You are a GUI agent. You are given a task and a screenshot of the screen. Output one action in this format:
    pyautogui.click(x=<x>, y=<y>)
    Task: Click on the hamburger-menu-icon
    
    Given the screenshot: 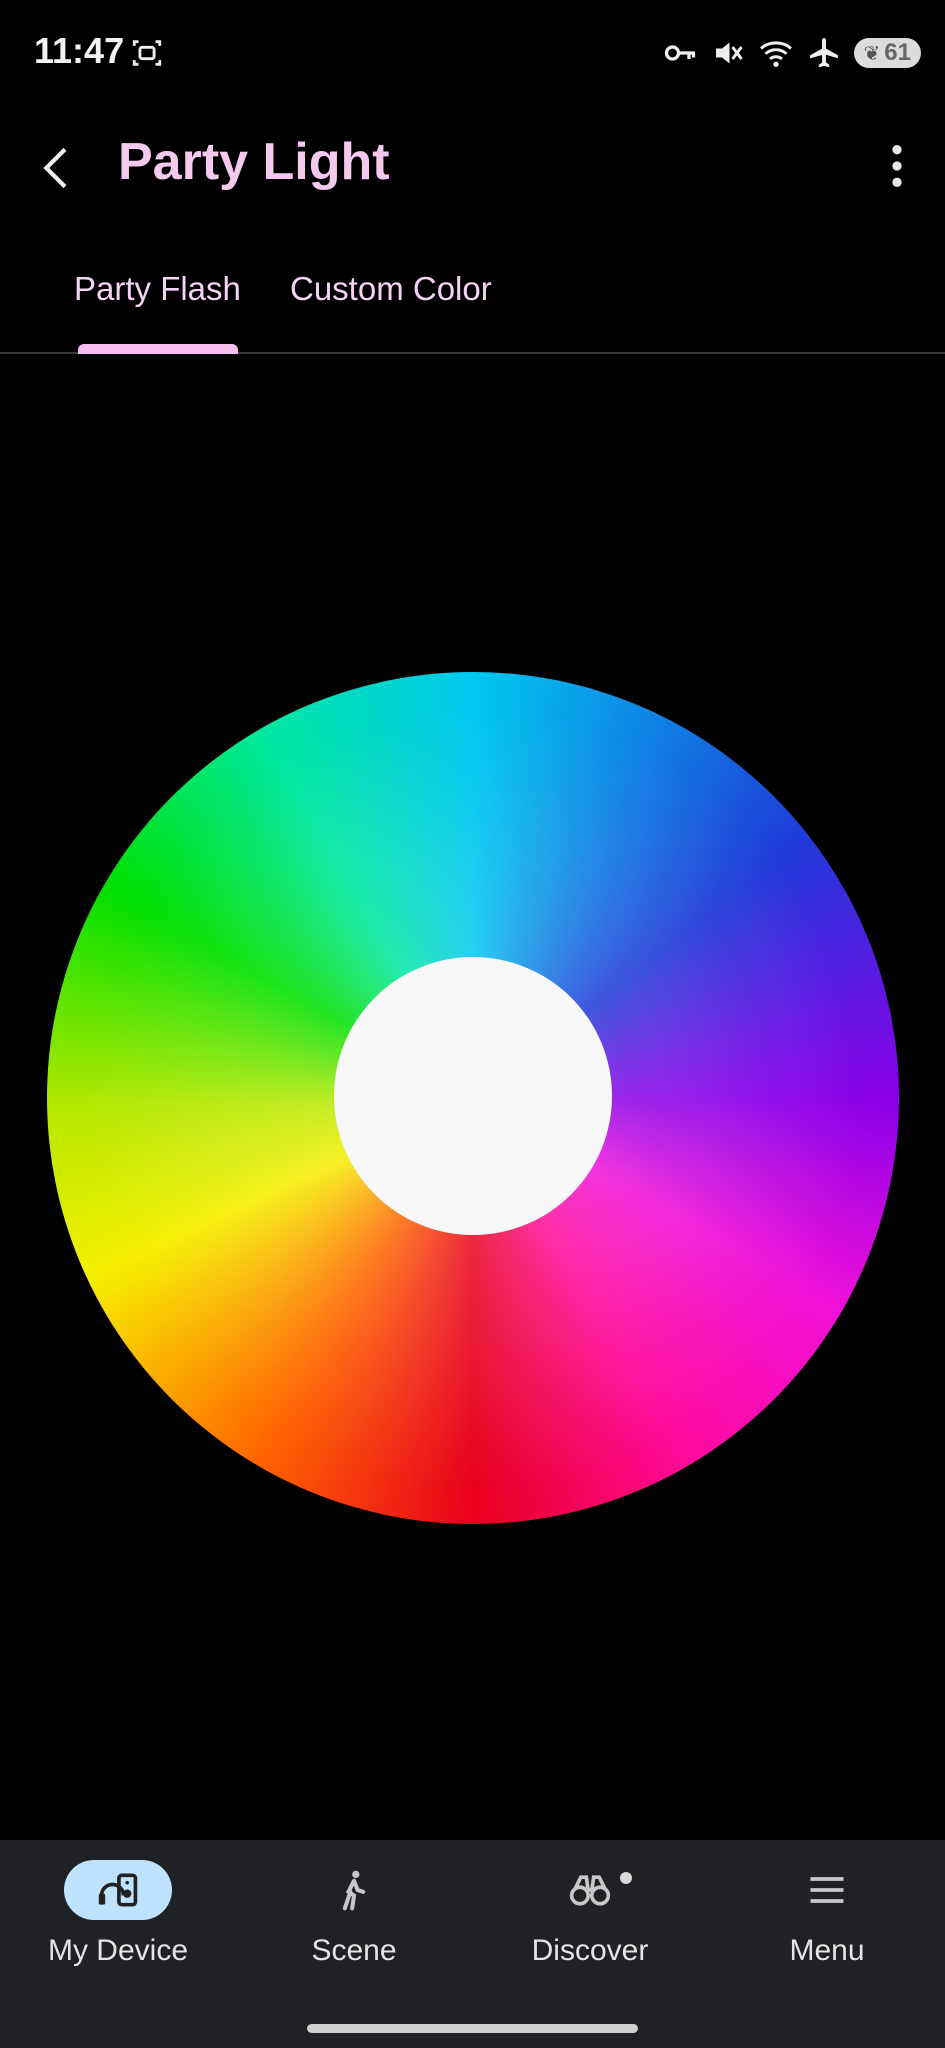 What is the action you would take?
    pyautogui.click(x=827, y=1890)
    